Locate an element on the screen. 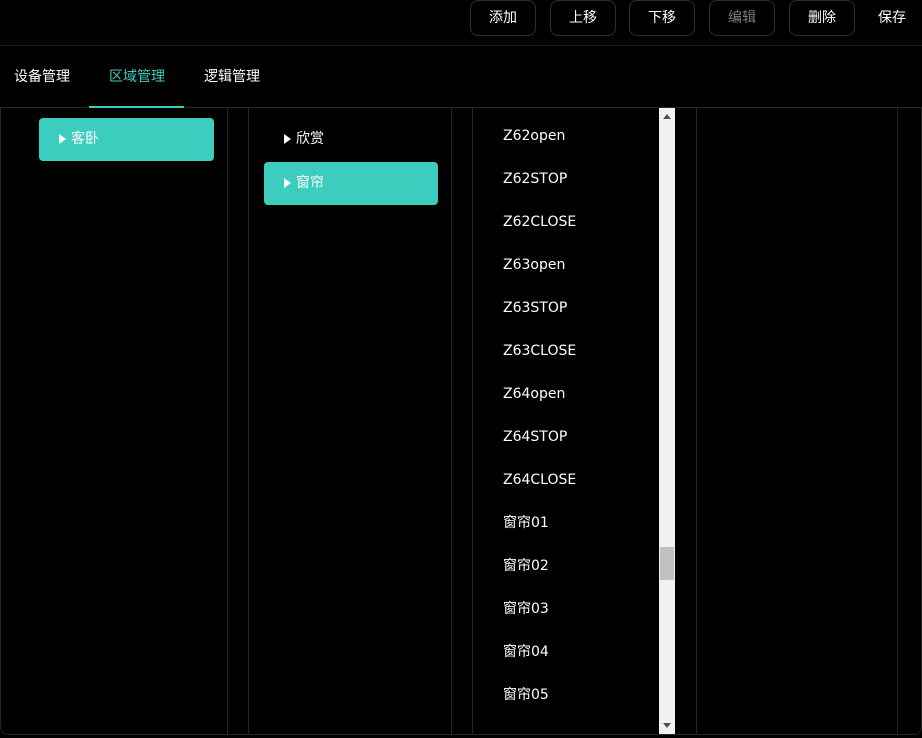  tab-area-management: 区域管理 is located at coordinates (137, 77).